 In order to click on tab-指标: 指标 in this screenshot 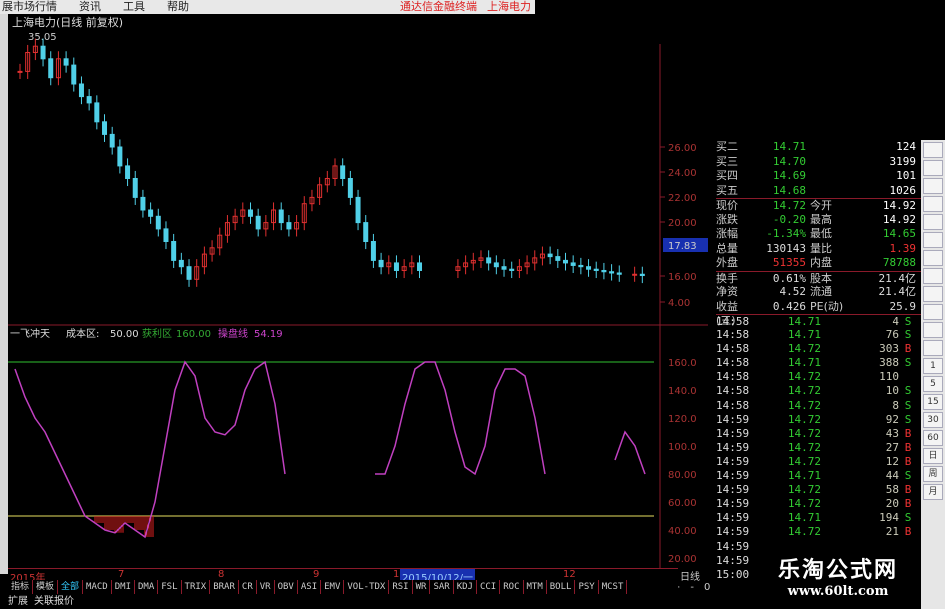, I will do `click(21, 587)`.